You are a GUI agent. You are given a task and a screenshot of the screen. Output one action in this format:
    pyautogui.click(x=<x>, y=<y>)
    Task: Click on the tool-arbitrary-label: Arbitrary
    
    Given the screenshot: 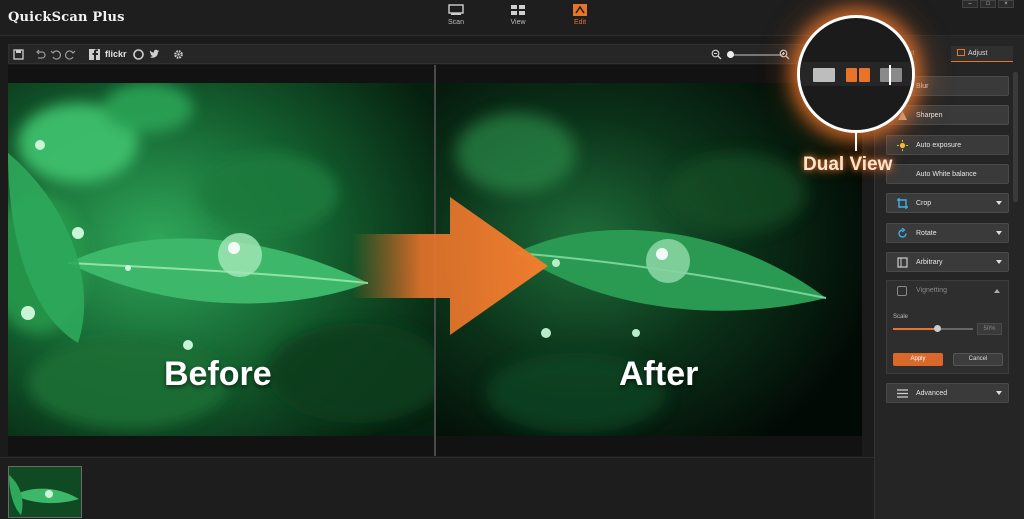 What is the action you would take?
    pyautogui.click(x=929, y=262)
    